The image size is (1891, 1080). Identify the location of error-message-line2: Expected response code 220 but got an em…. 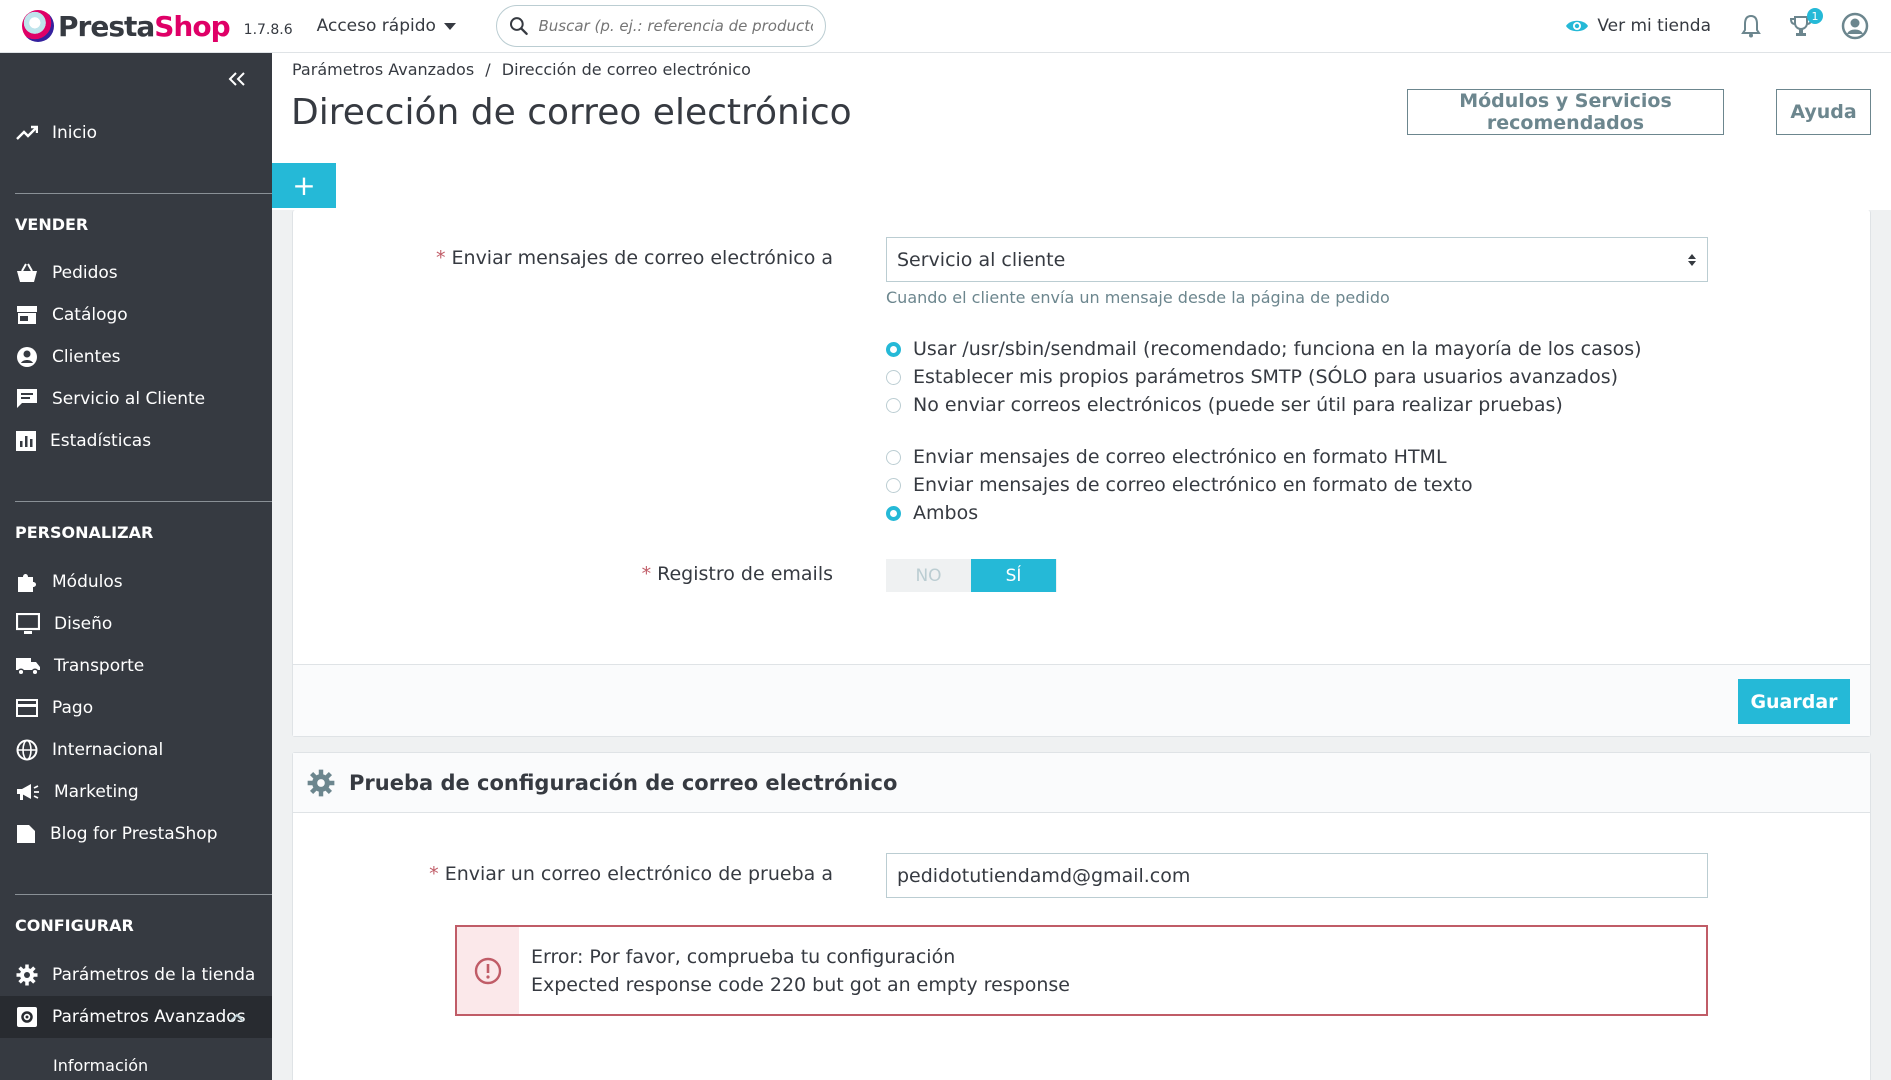
(800, 985).